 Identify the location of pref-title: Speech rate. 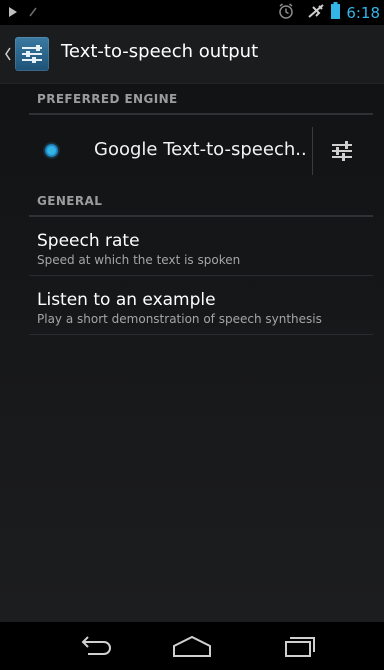
(88, 241).